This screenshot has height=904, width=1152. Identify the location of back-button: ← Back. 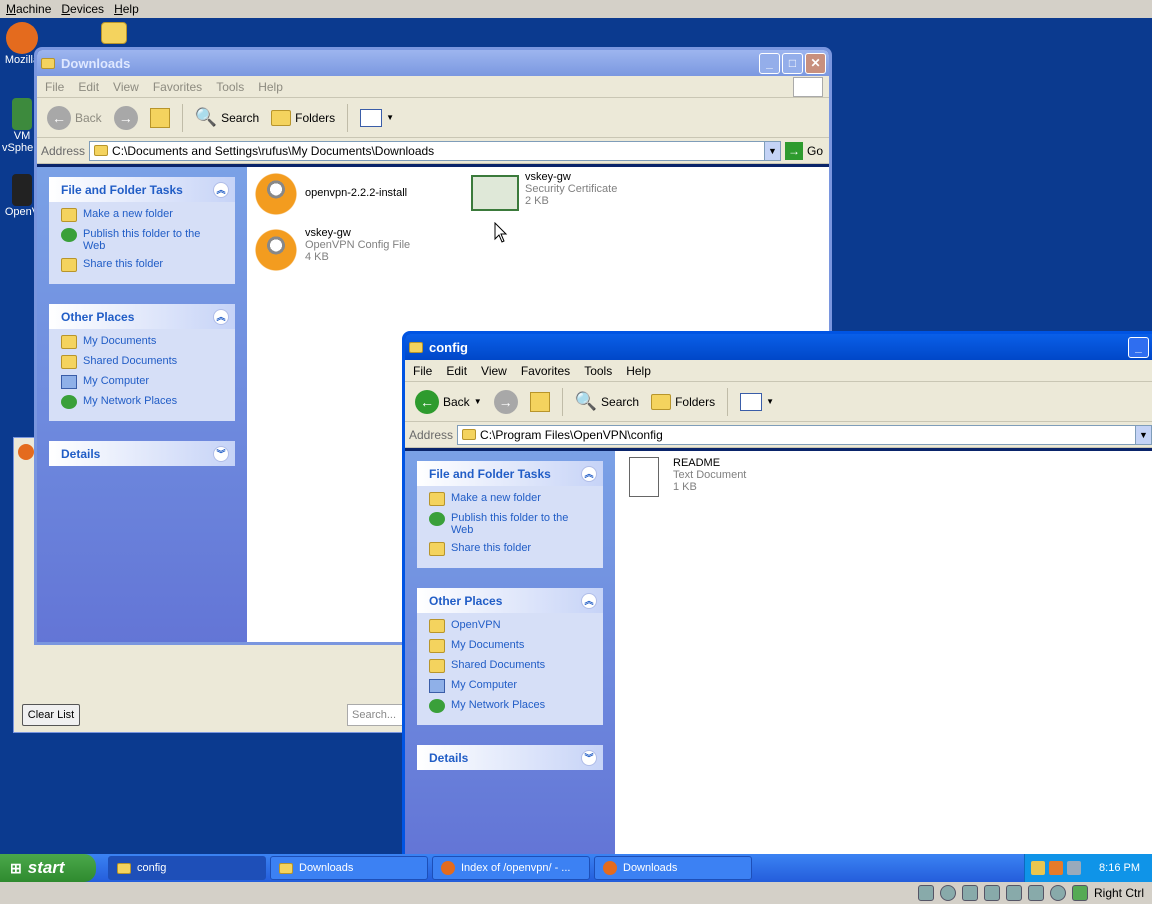
(74, 118).